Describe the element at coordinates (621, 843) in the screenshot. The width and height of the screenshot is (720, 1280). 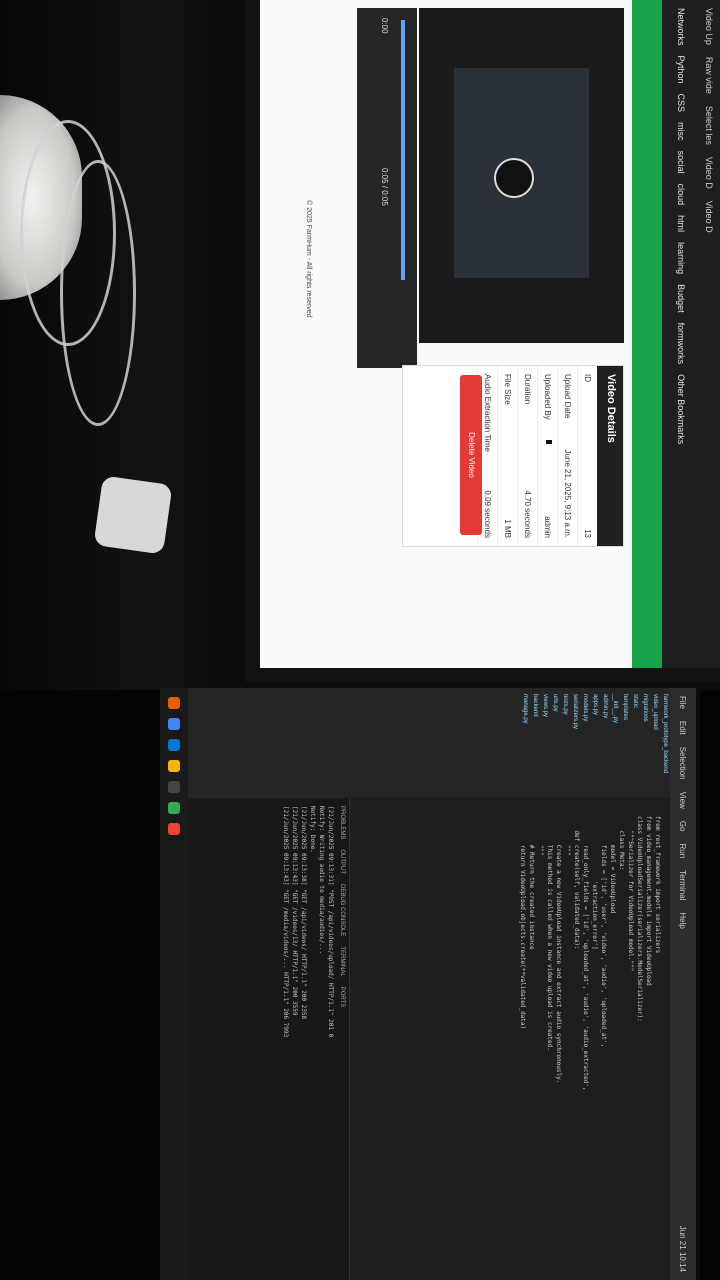
I see `code-line: class Meta:` at that location.